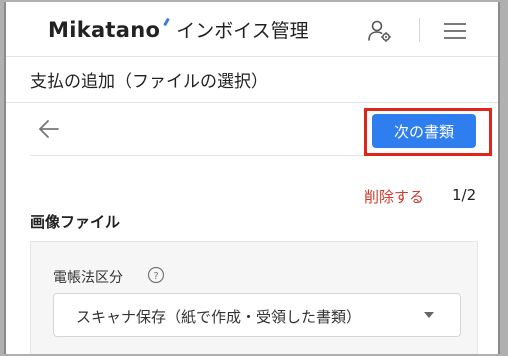 This screenshot has width=508, height=356. What do you see at coordinates (219, 317) in the screenshot?
I see `ebook-law-category-value: スキャナ保存（紙で作成・受領した書類）` at bounding box center [219, 317].